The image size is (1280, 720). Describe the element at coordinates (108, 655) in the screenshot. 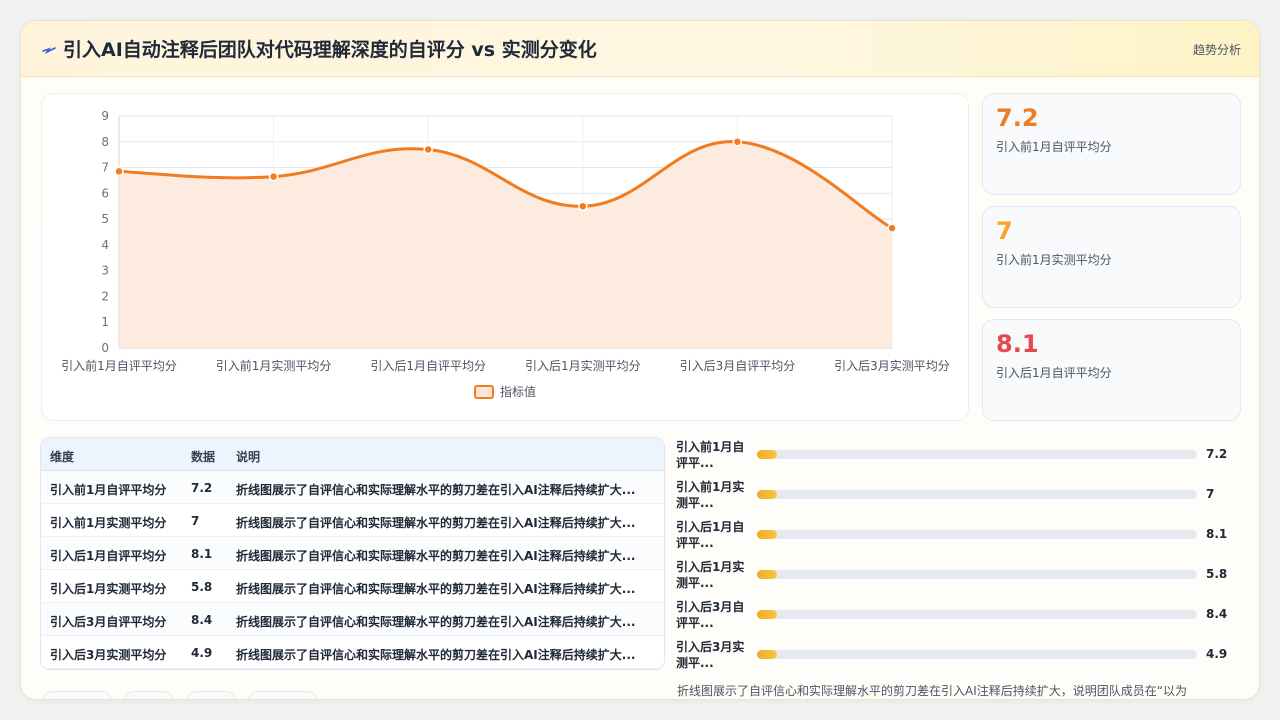

I see `cell-dimension: 引入后3月实测平均分` at that location.